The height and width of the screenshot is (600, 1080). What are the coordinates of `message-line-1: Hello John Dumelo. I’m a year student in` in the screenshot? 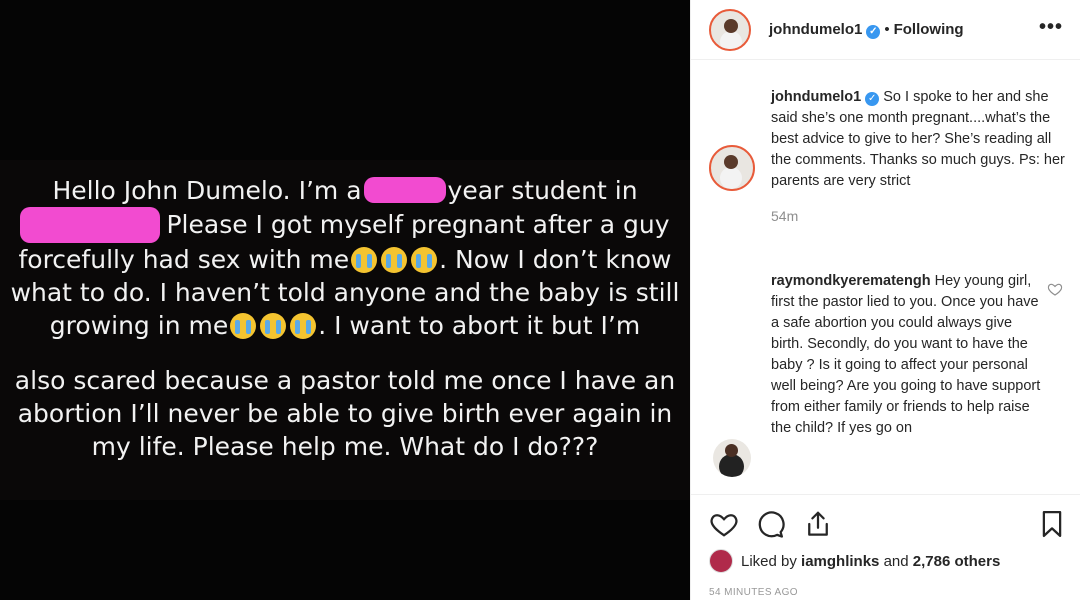 It's located at (345, 190).